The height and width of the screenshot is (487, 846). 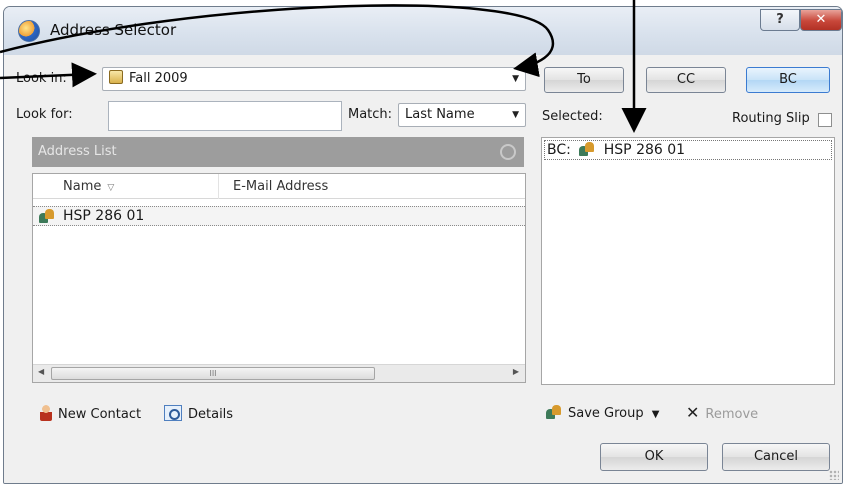 What do you see at coordinates (46, 413) in the screenshot?
I see `contact-icon` at bounding box center [46, 413].